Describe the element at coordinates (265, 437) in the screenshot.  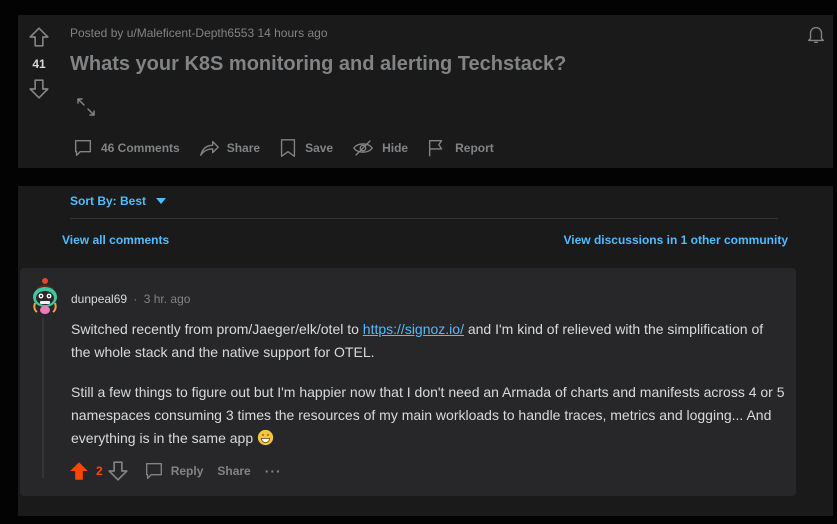
I see `emoji-icon` at that location.